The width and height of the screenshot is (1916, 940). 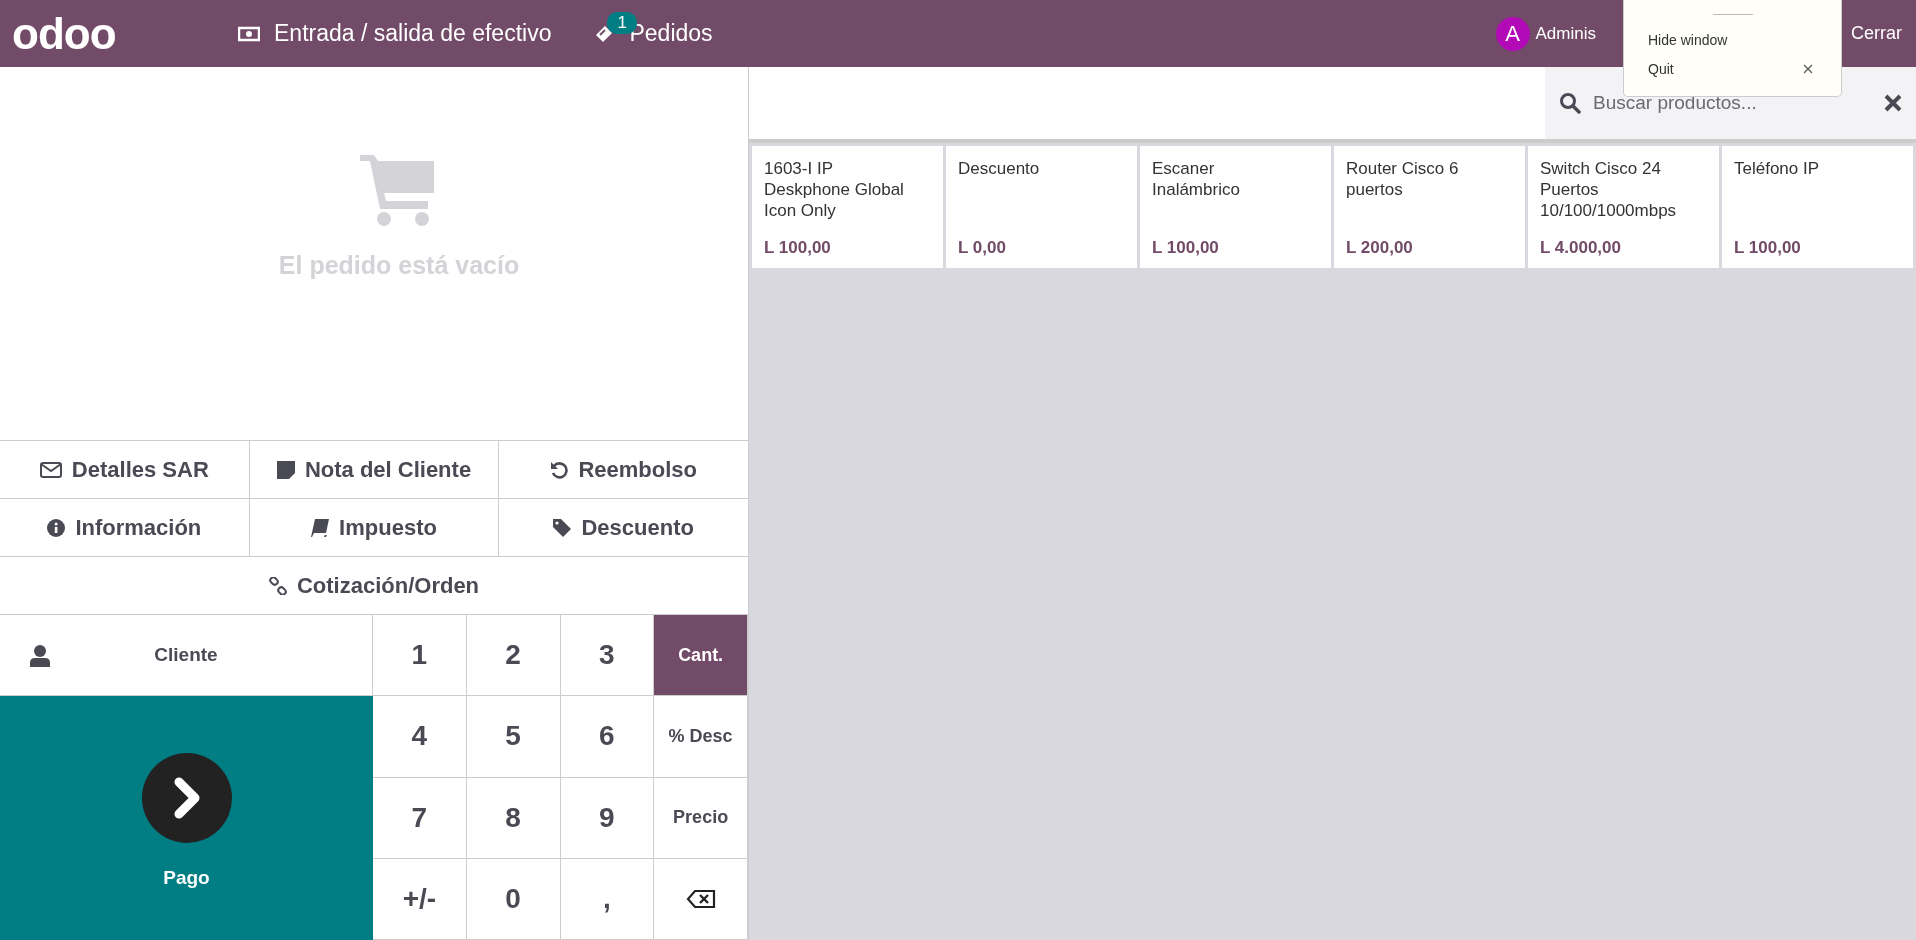 What do you see at coordinates (834, 189) in the screenshot?
I see `product-name: 1603-I IP Deskphone Global Icon Only` at bounding box center [834, 189].